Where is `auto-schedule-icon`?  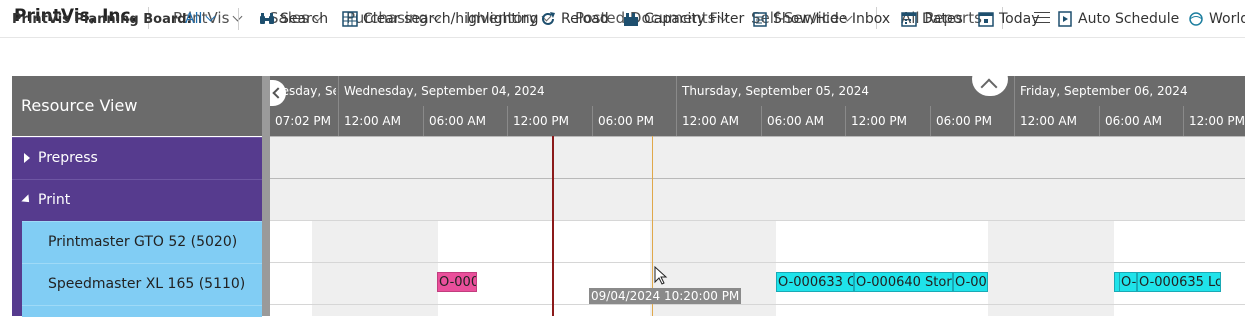 auto-schedule-icon is located at coordinates (1065, 19).